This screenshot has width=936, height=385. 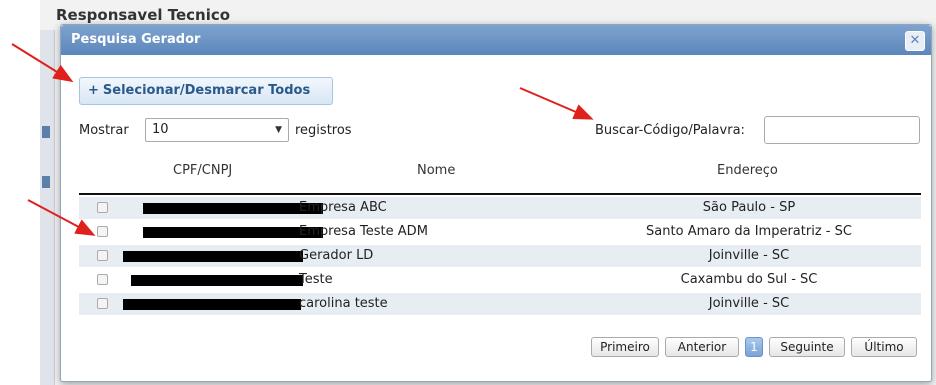 What do you see at coordinates (136, 39) in the screenshot?
I see `dialog-title: Pesquisa Gerador` at bounding box center [136, 39].